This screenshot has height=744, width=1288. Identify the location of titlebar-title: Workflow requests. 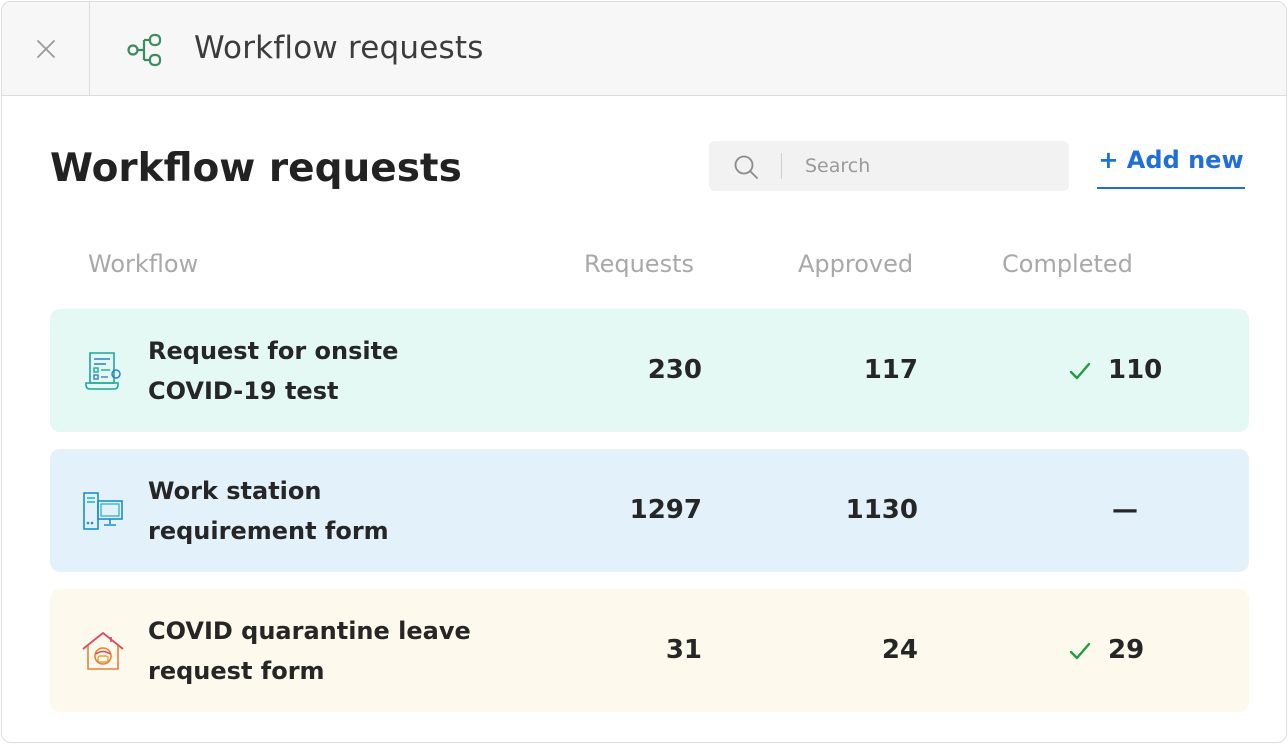
(339, 48).